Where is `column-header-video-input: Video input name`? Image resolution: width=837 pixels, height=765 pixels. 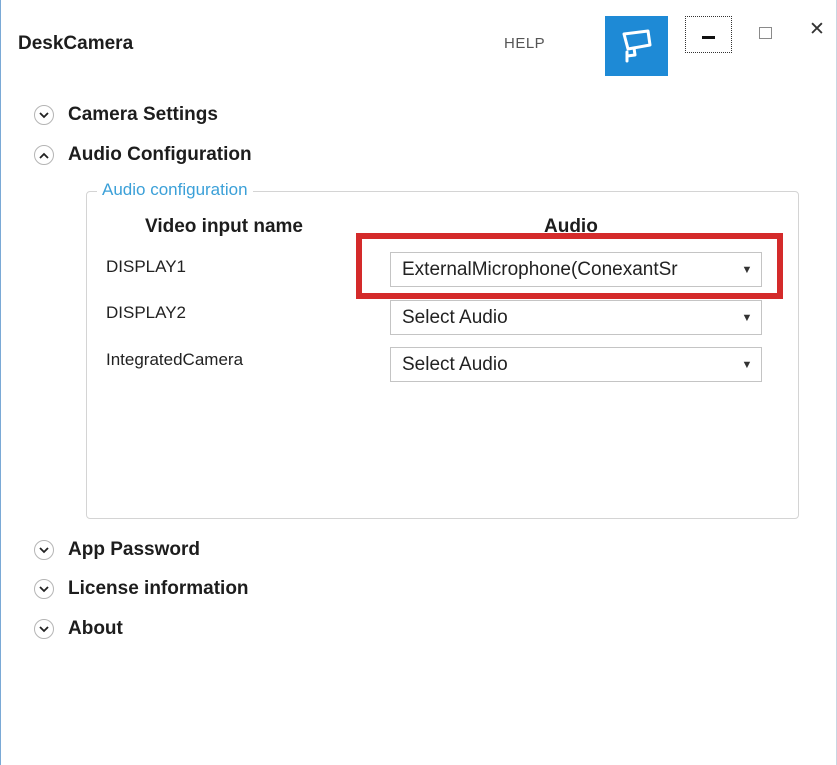
column-header-video-input: Video input name is located at coordinates (224, 226).